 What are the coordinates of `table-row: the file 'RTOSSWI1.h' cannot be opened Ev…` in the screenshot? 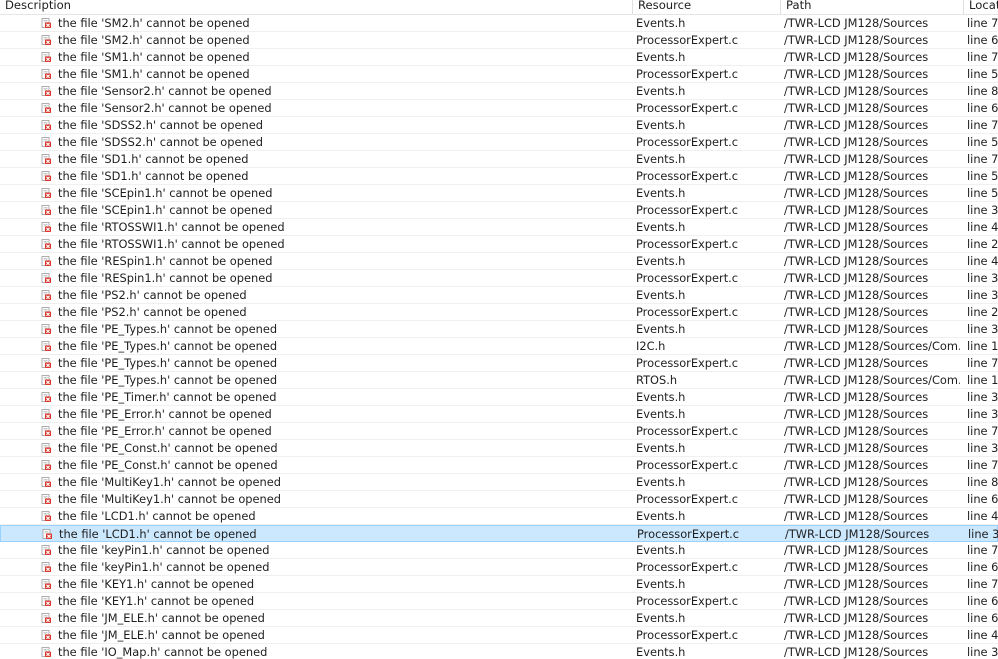 It's located at (499, 227).